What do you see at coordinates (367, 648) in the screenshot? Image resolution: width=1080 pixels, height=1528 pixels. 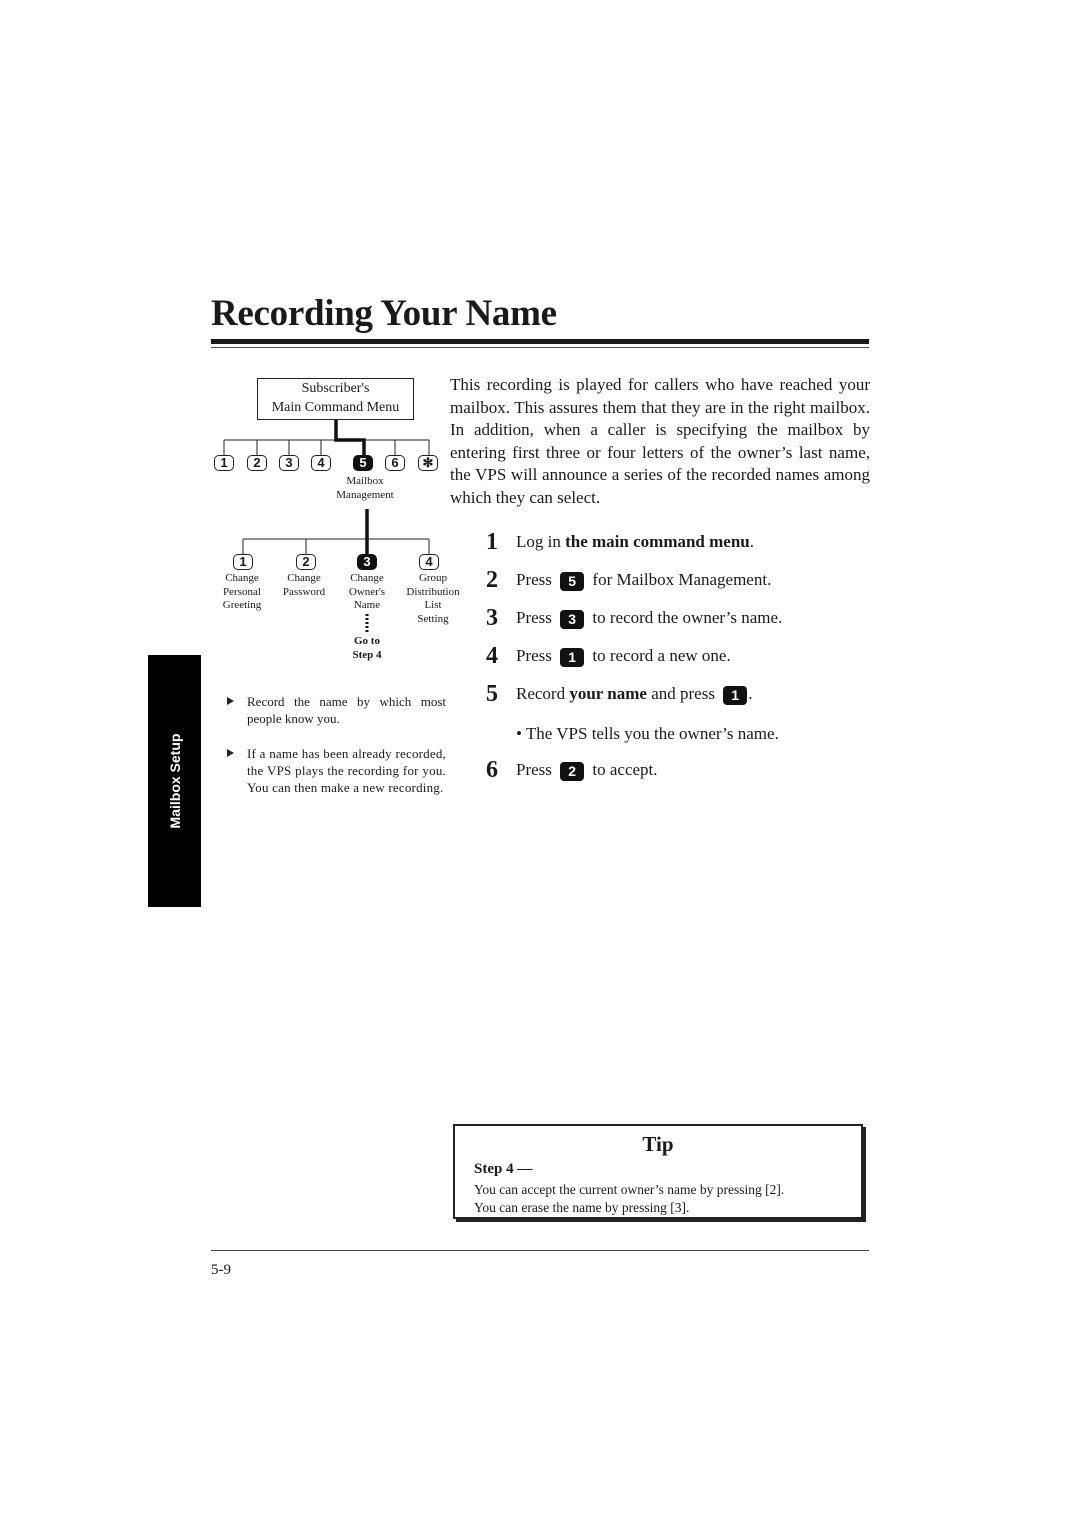 I see `goto-step4-label: Go to Step 4` at bounding box center [367, 648].